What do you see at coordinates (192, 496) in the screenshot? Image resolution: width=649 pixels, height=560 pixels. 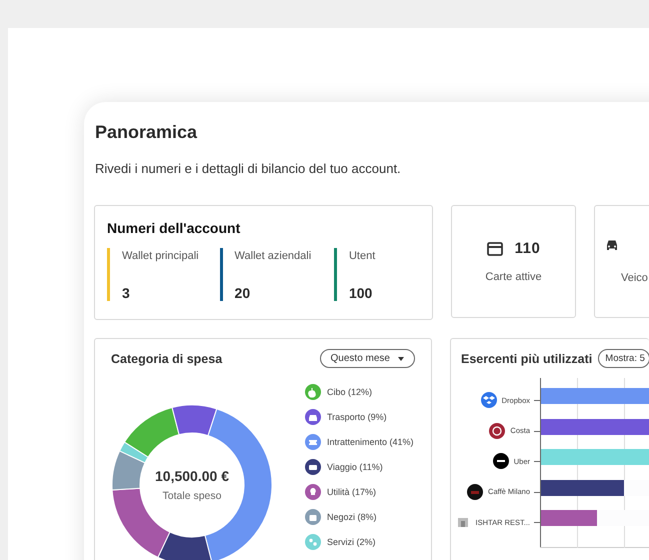 I see `total-label: Totale speso` at bounding box center [192, 496].